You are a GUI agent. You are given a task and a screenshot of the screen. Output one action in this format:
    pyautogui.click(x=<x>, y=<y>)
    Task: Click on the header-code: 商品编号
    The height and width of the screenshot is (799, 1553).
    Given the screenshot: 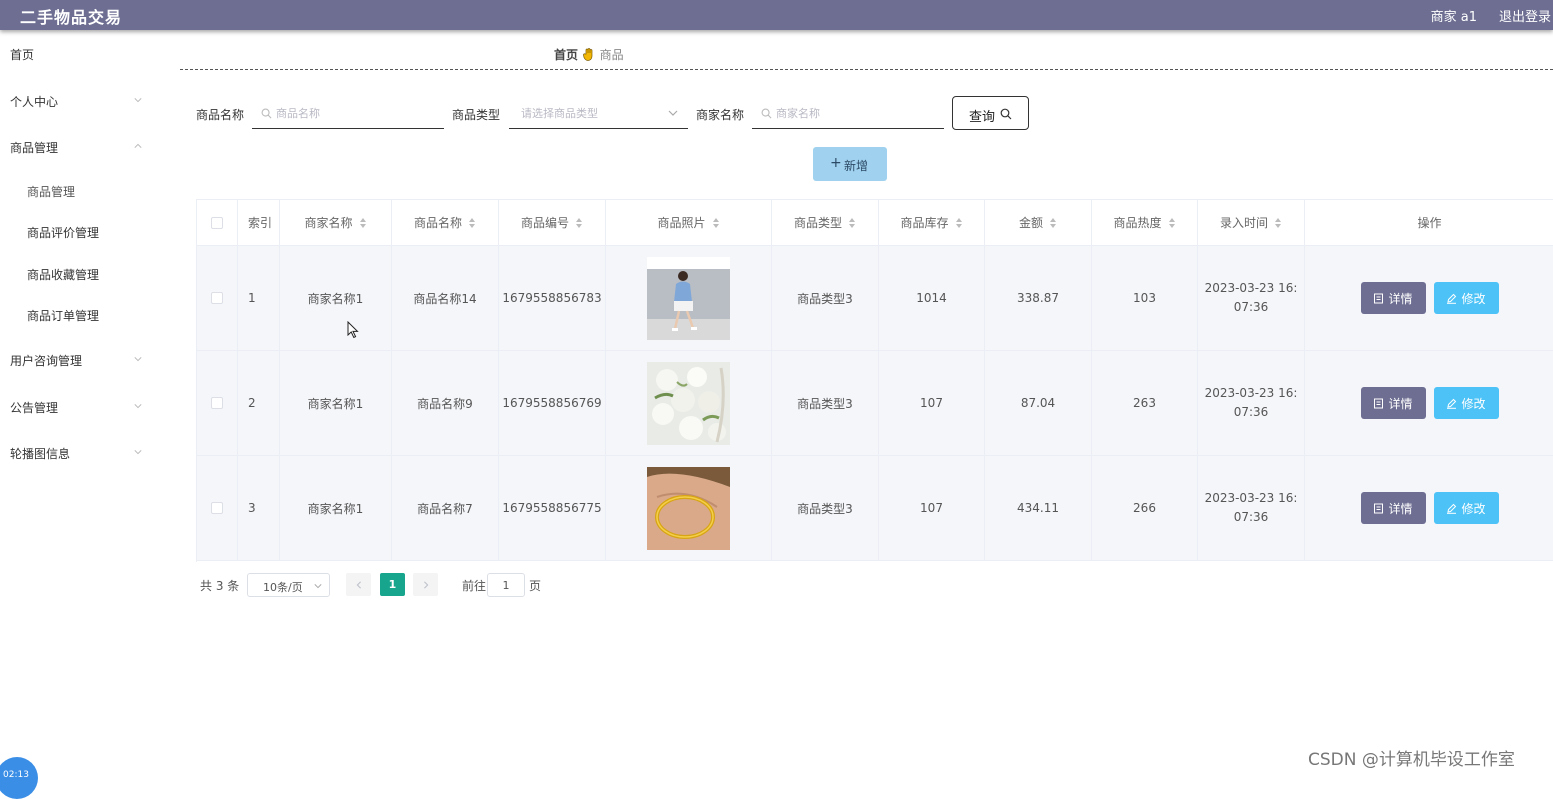 What is the action you would take?
    pyautogui.click(x=552, y=222)
    